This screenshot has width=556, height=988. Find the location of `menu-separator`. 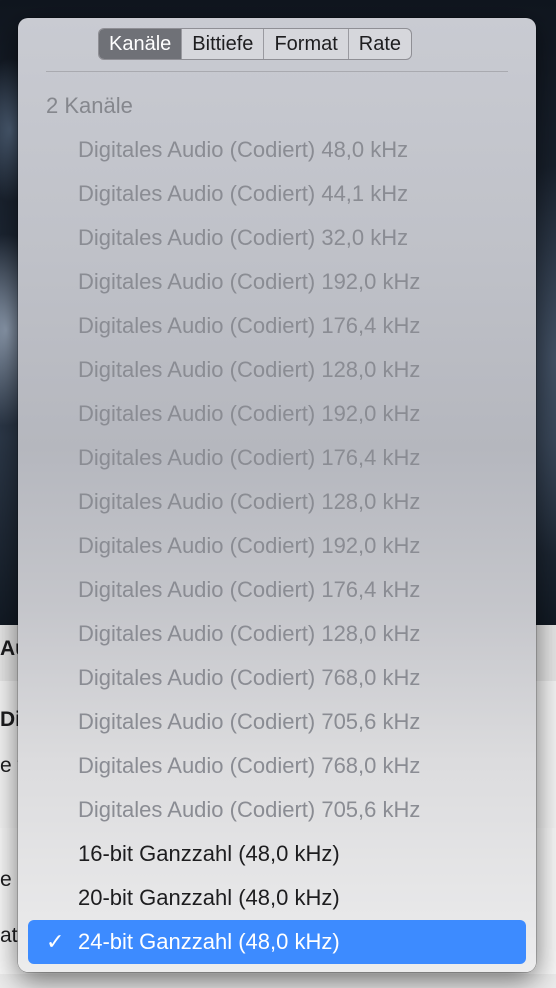

menu-separator is located at coordinates (277, 71).